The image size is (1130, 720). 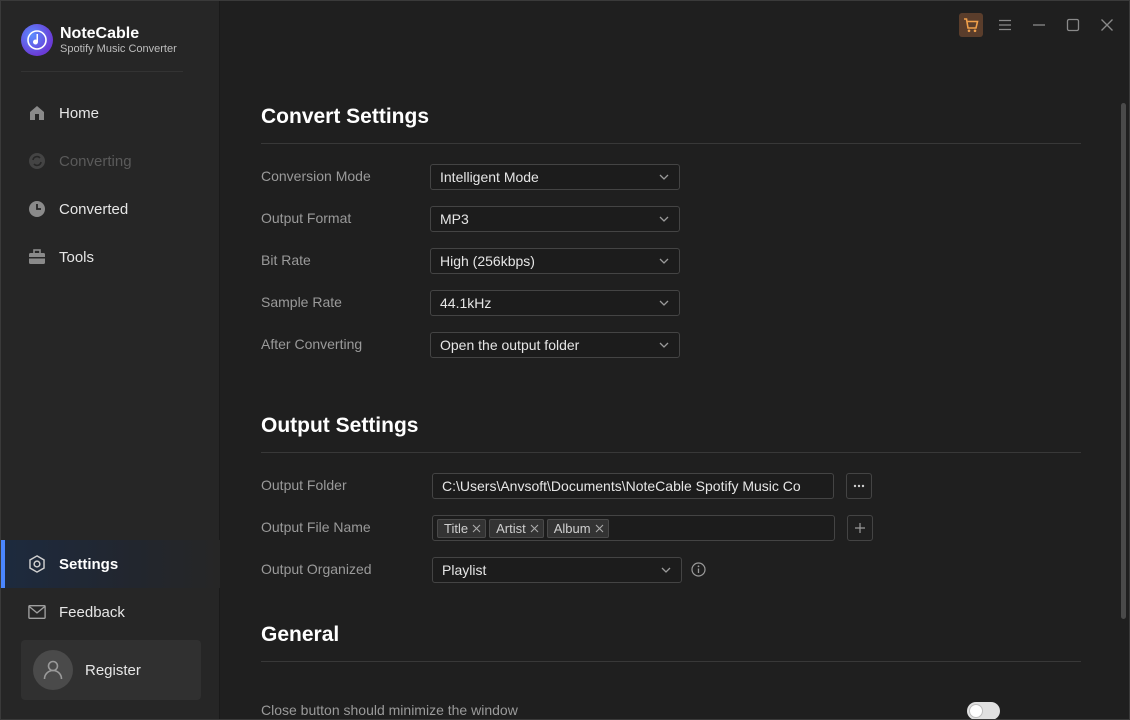 I want to click on sidebar-item-settings: Settings, so click(x=110, y=564).